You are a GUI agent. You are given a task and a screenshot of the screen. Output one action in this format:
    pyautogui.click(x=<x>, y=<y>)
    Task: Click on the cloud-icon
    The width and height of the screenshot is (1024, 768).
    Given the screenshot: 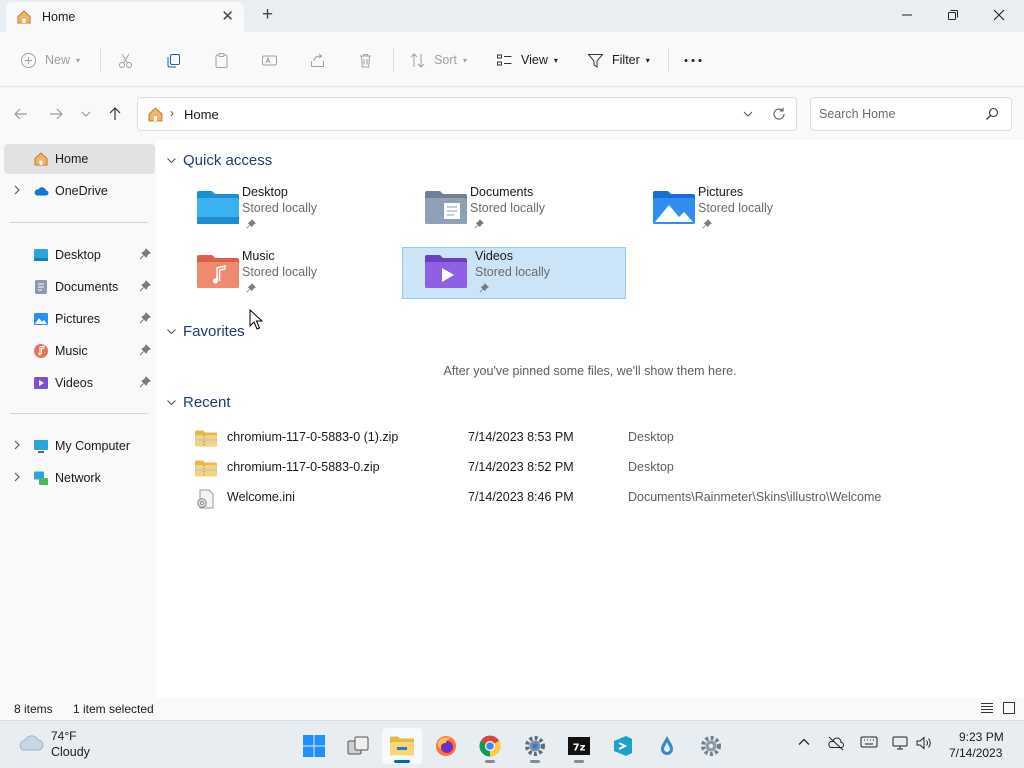 What is the action you would take?
    pyautogui.click(x=30, y=743)
    